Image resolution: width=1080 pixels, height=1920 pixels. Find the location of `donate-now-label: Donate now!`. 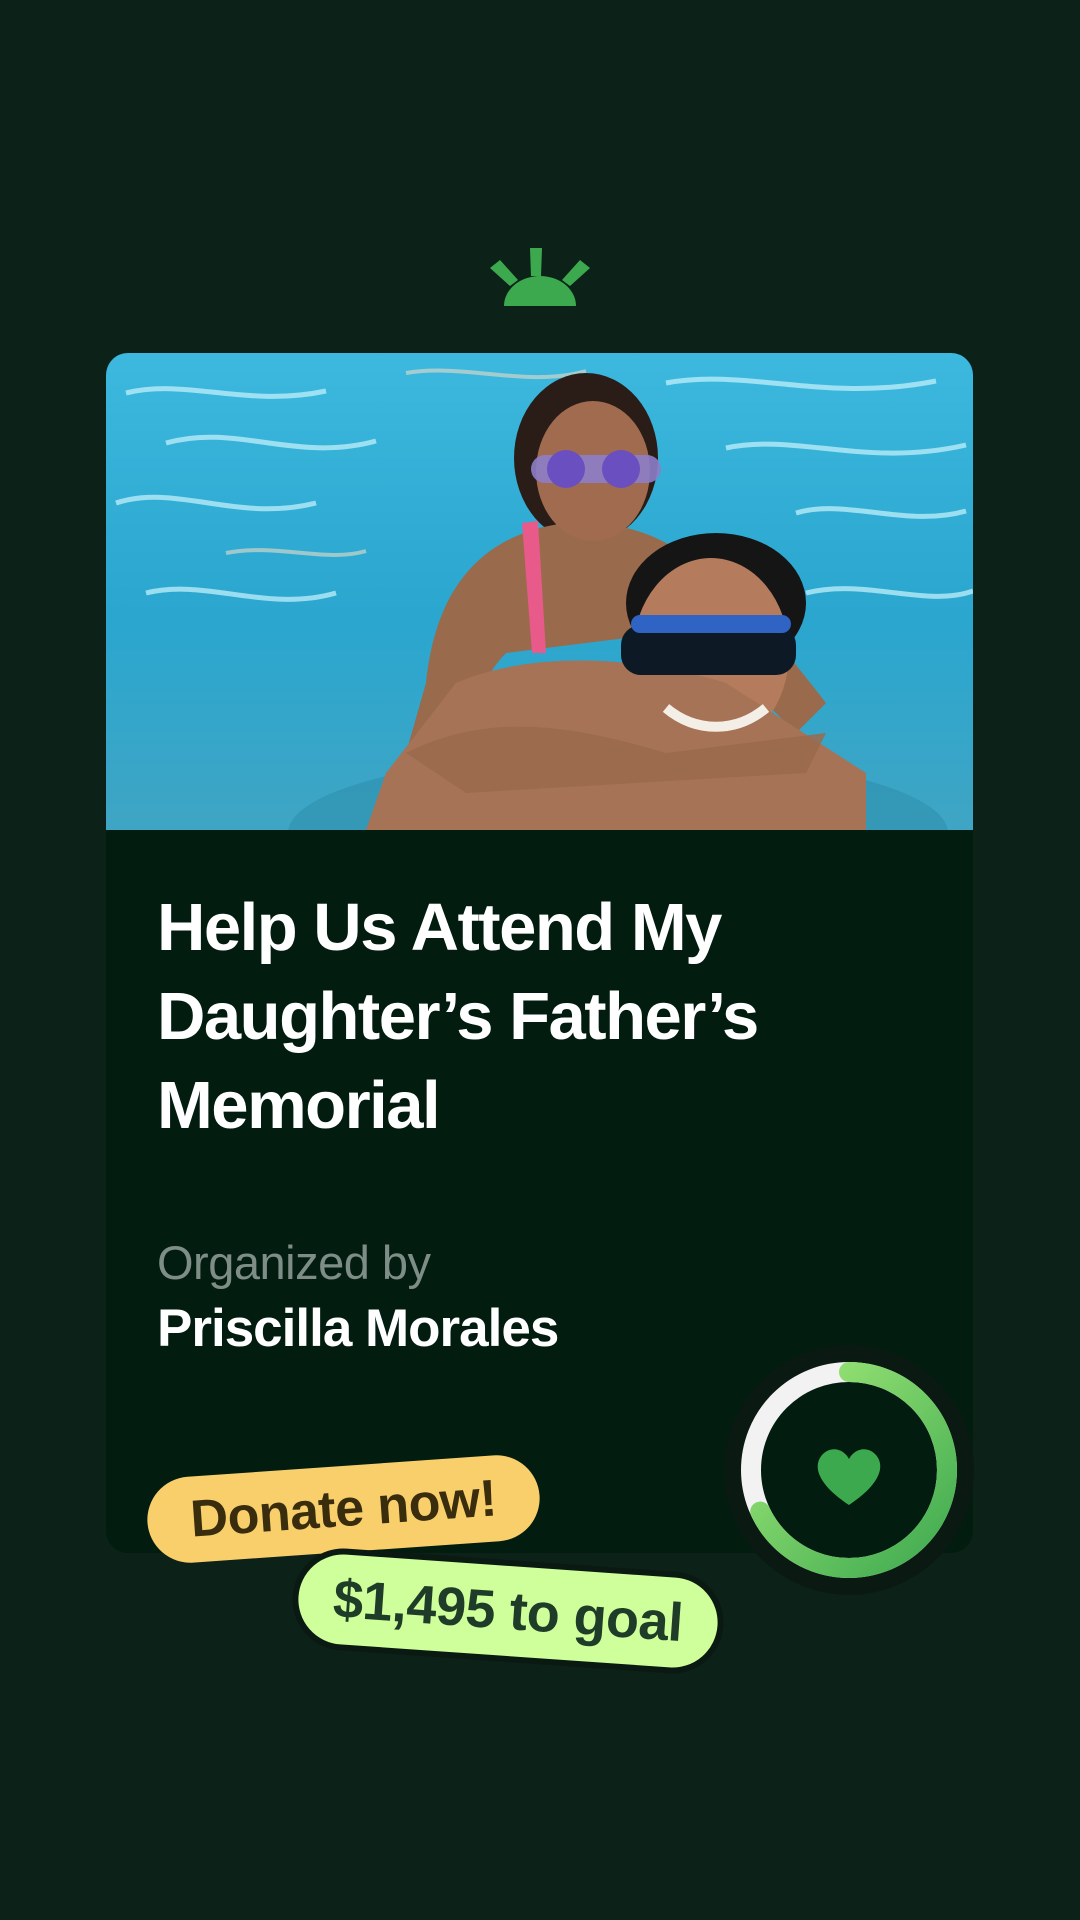

donate-now-label: Donate now! is located at coordinates (343, 1509).